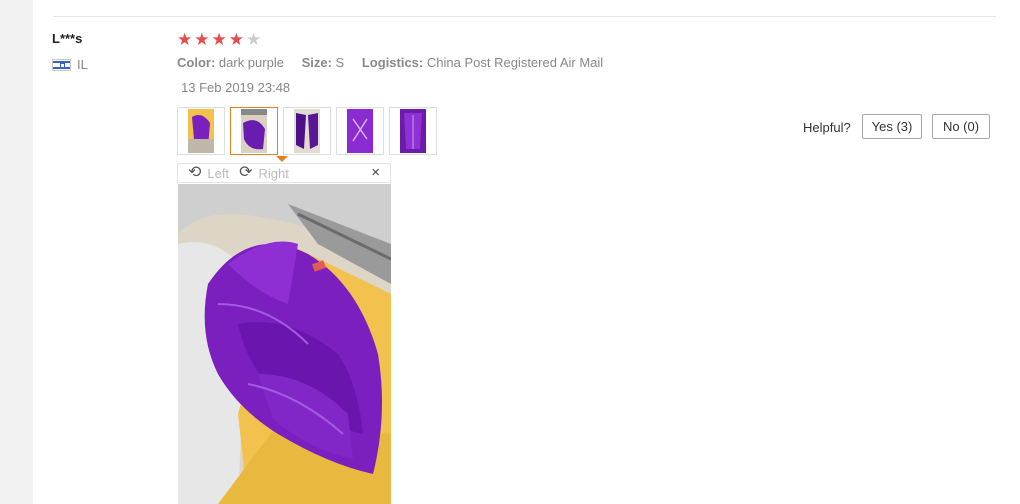 The width and height of the screenshot is (1020, 504). Describe the element at coordinates (254, 39) in the screenshot. I see `star-empty-icon: ★` at that location.